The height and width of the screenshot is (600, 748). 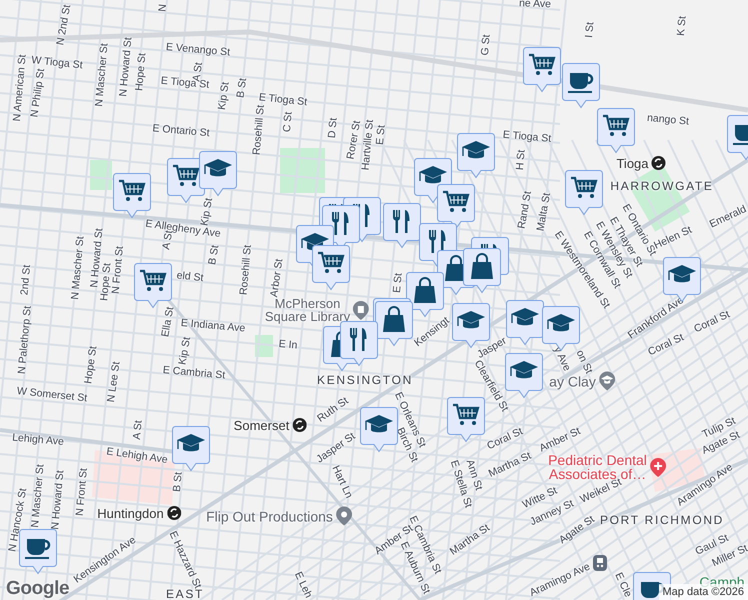 What do you see at coordinates (194, 373) in the screenshot?
I see `street-label: E Cambria St` at bounding box center [194, 373].